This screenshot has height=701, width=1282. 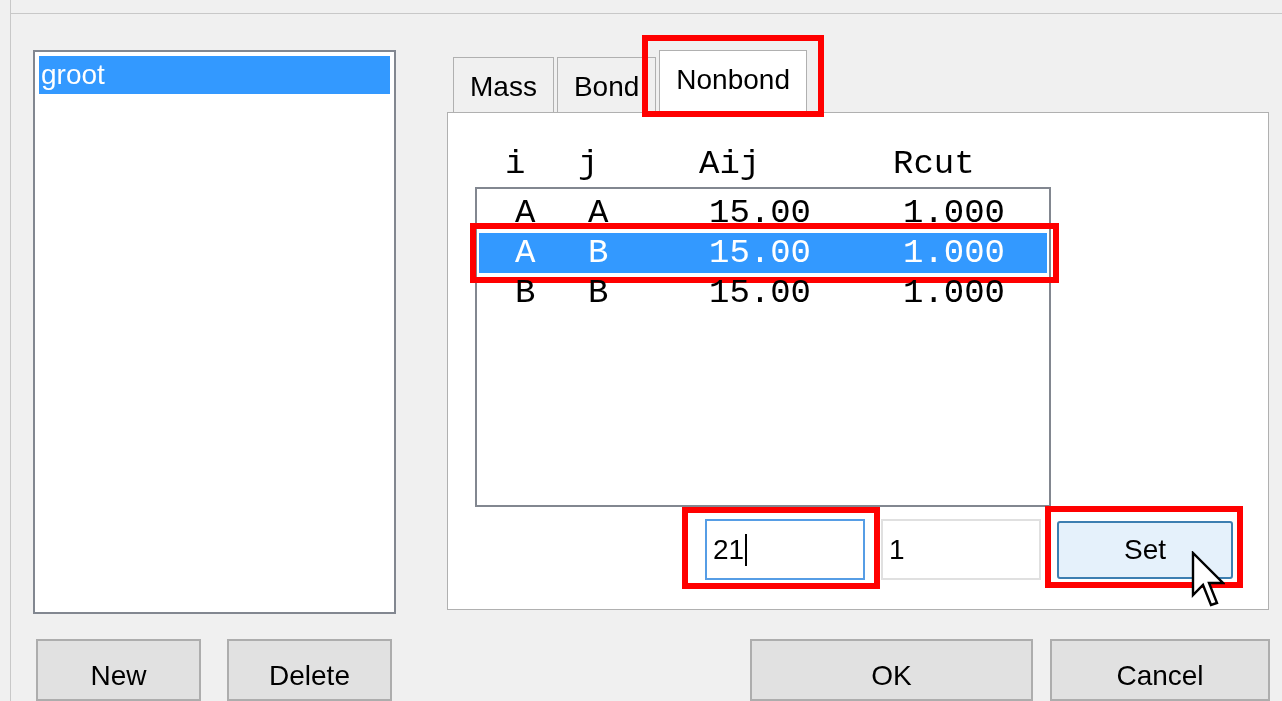 I want to click on tab: Nonbond, so click(x=733, y=81).